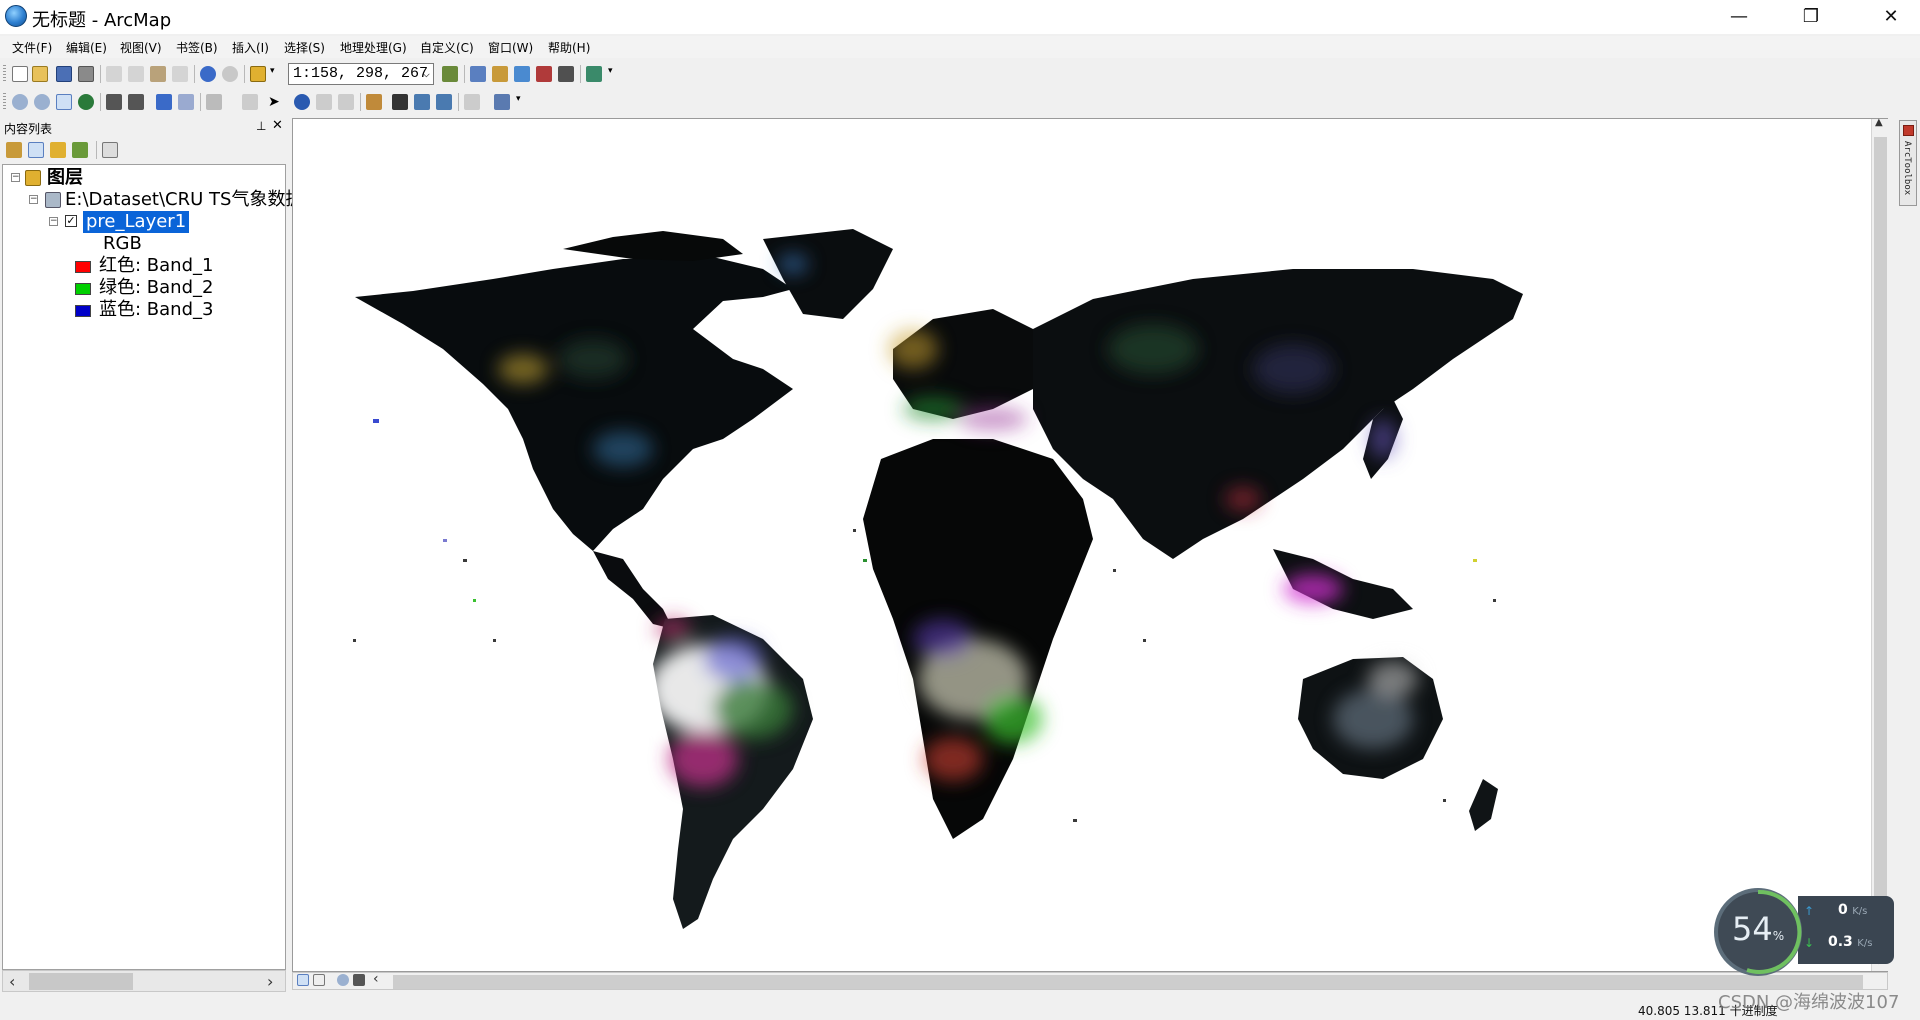 The height and width of the screenshot is (1020, 1920). What do you see at coordinates (422, 102) in the screenshot?
I see `find-route-icon` at bounding box center [422, 102].